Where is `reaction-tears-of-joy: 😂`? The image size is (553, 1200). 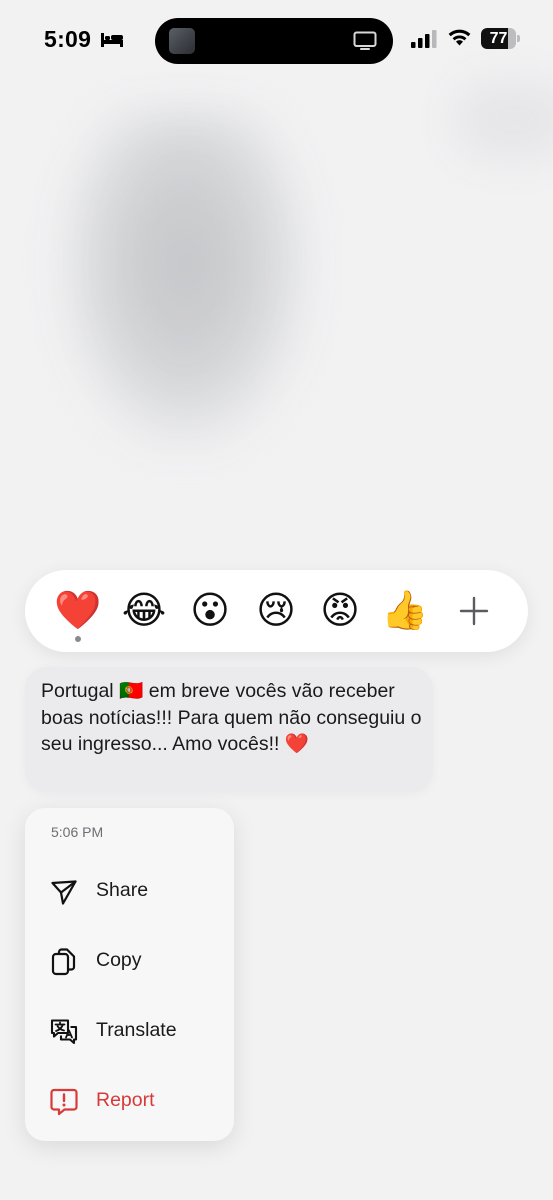 reaction-tears-of-joy: 😂 is located at coordinates (144, 611).